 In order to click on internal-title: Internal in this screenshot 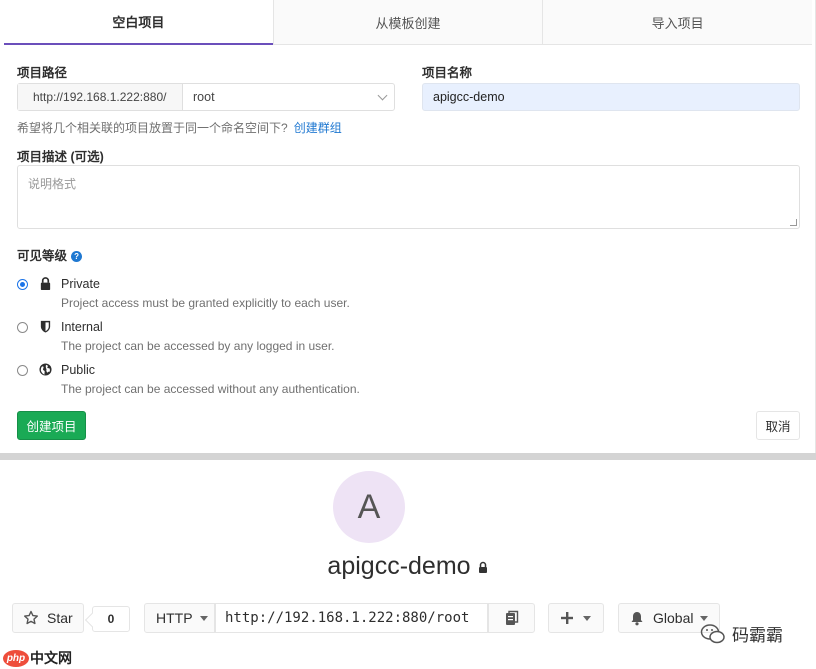, I will do `click(82, 327)`.